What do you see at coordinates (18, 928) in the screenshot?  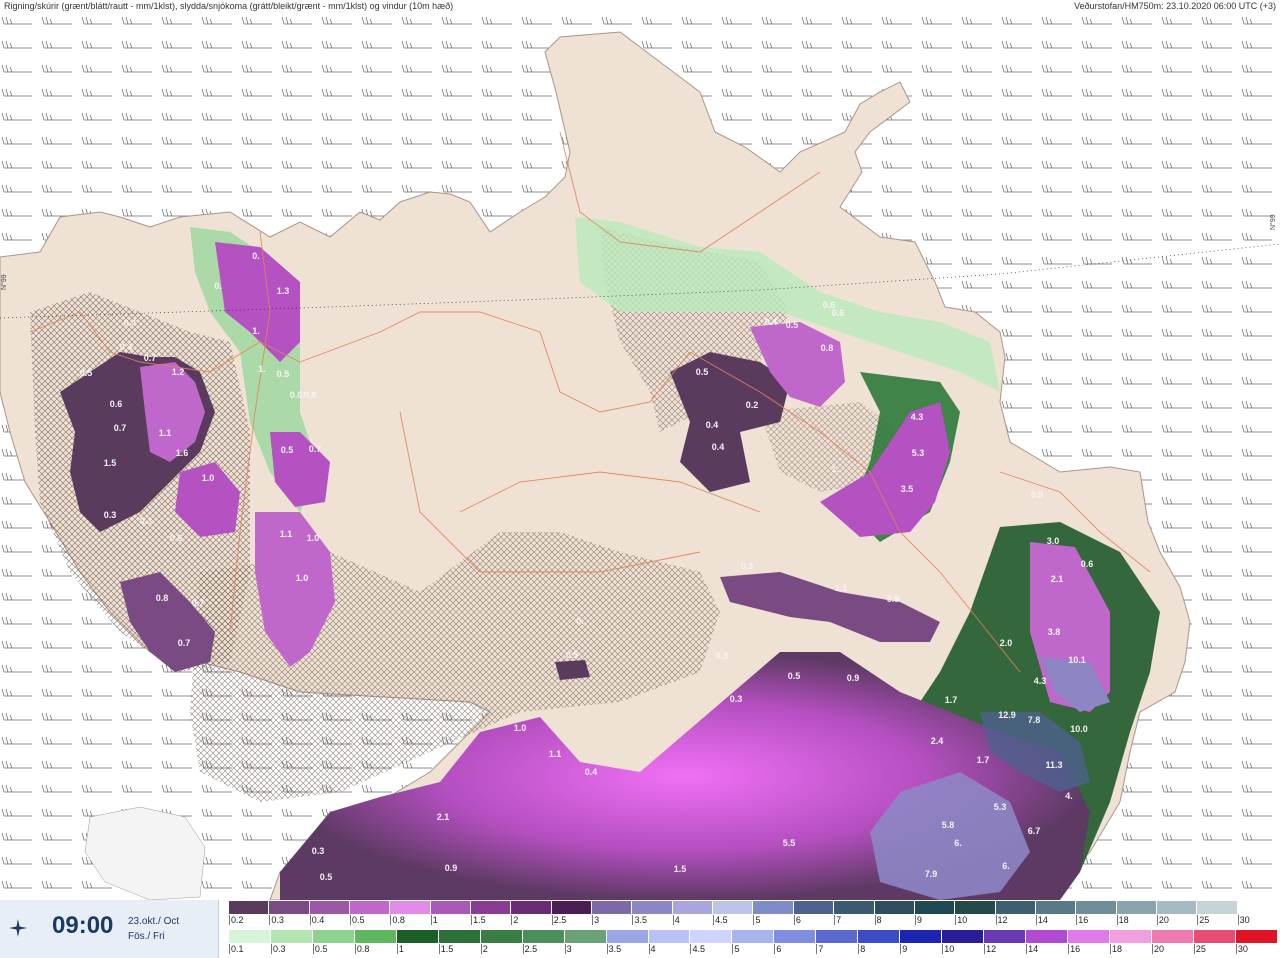 I see `vedur-logo-icon` at bounding box center [18, 928].